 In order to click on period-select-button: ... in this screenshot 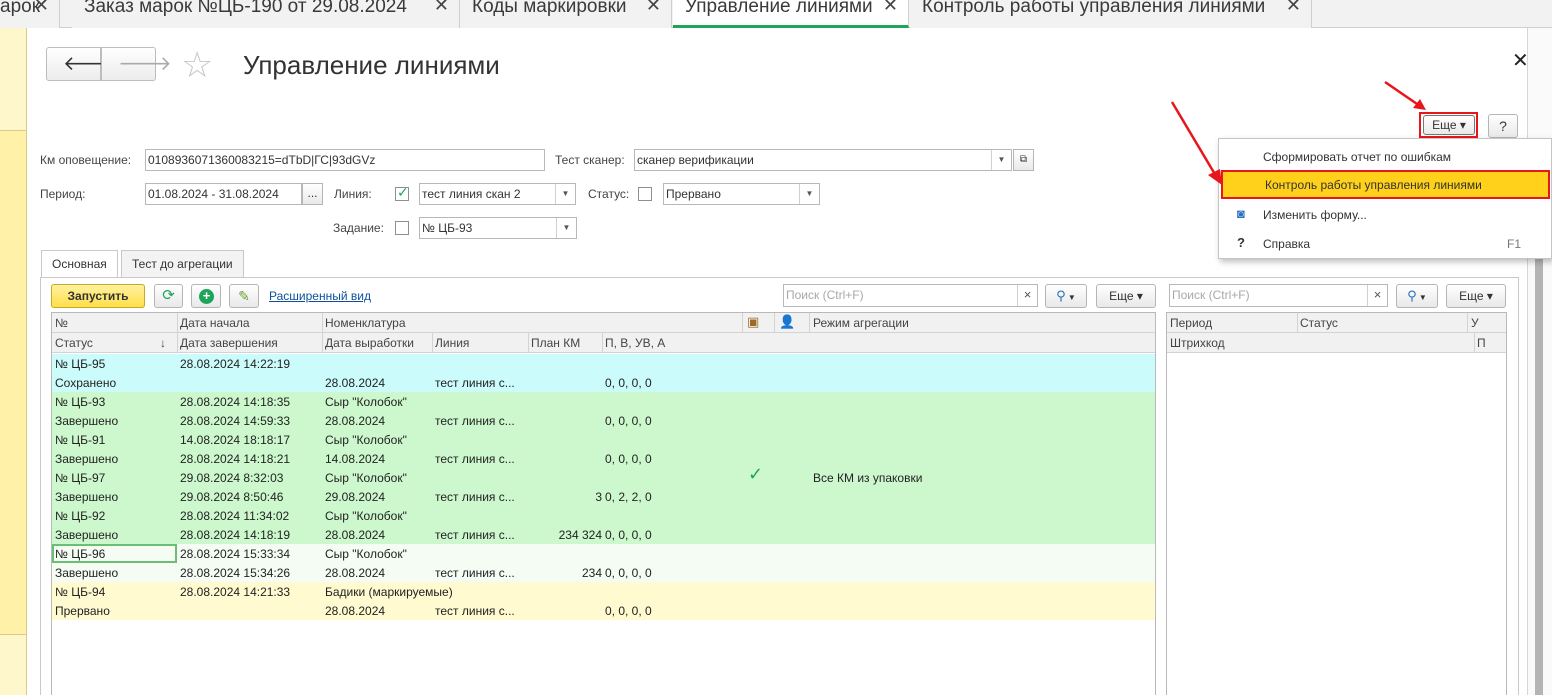, I will do `click(312, 194)`.